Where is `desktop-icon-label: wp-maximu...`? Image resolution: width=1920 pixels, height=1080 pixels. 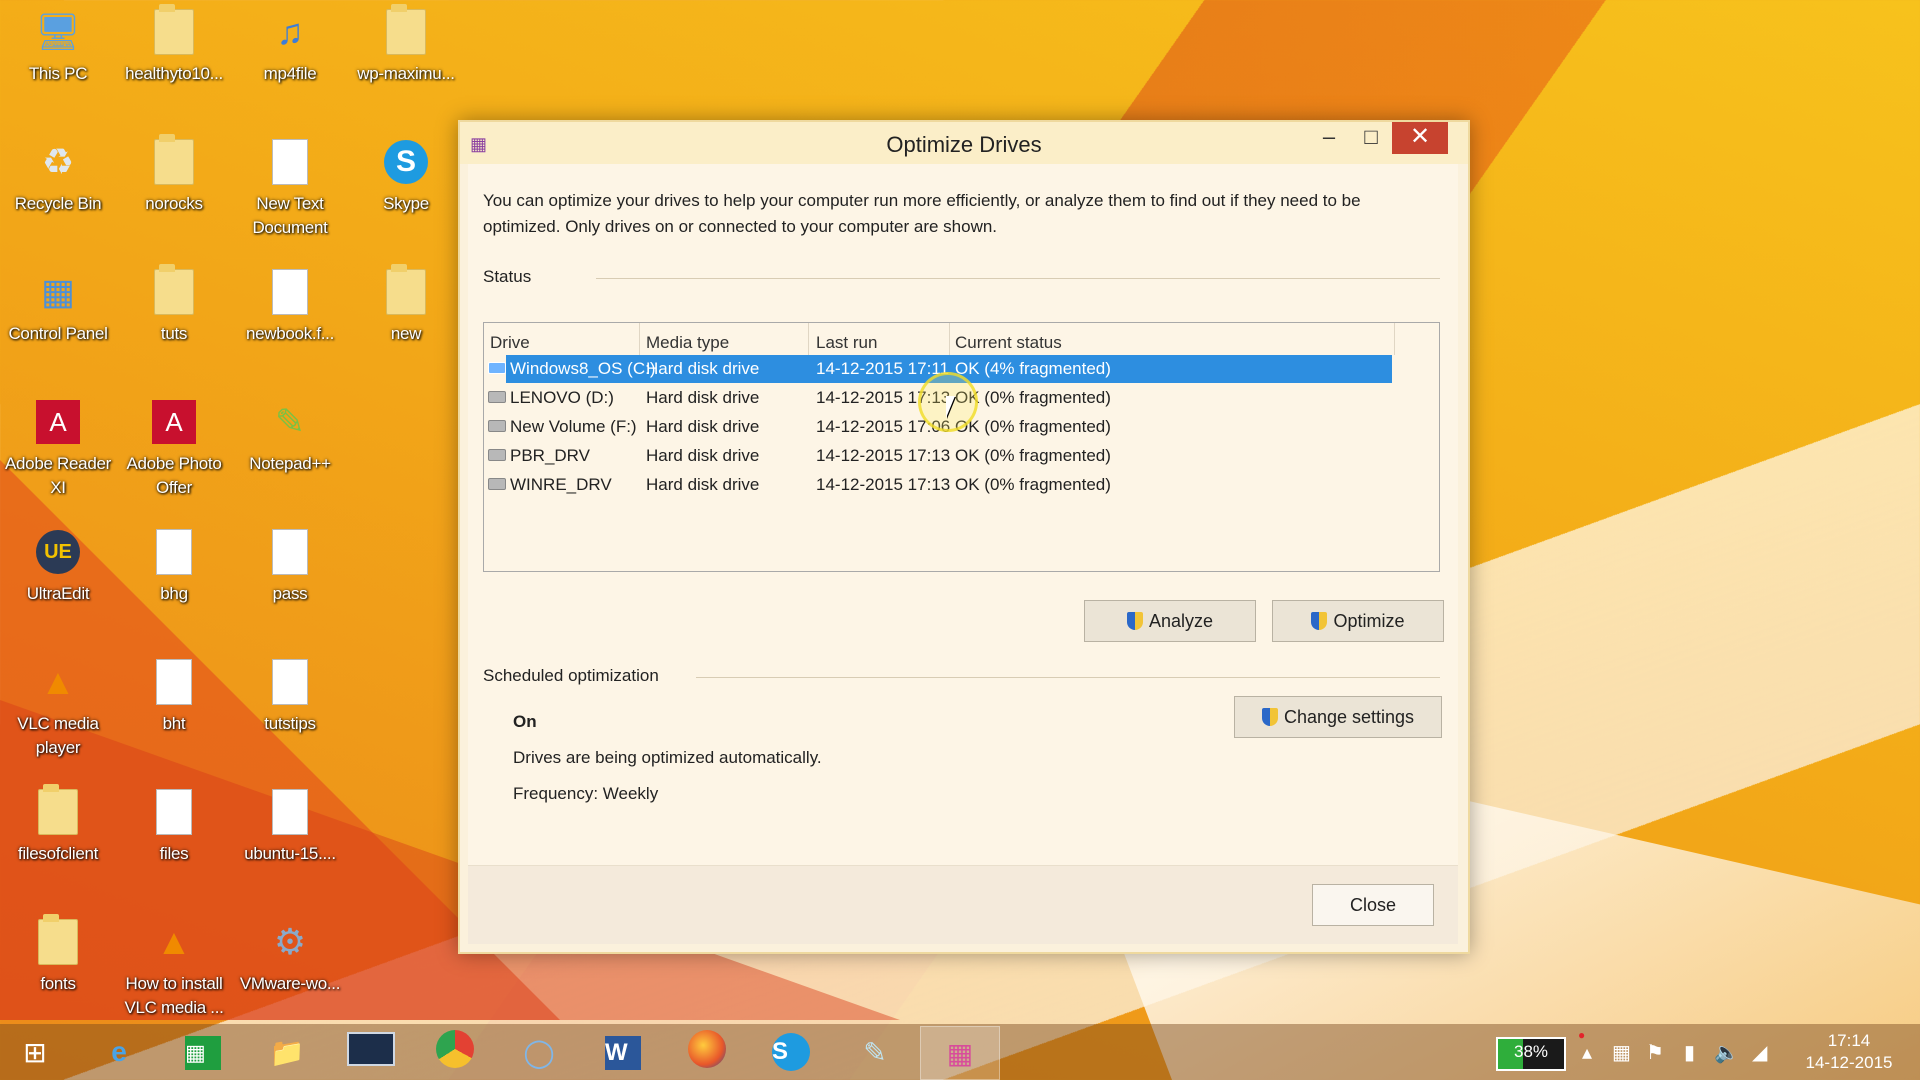 desktop-icon-label: wp-maximu... is located at coordinates (406, 73).